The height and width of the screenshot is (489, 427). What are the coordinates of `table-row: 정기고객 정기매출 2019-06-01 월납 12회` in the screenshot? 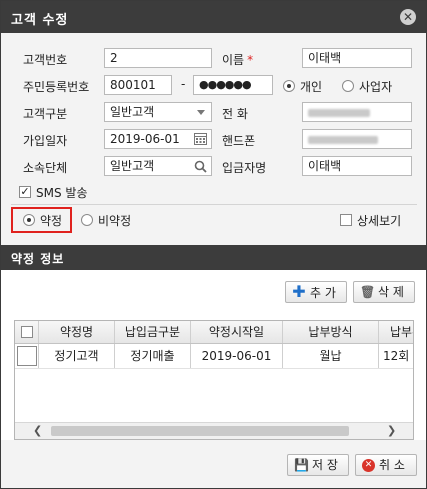 It's located at (214, 356).